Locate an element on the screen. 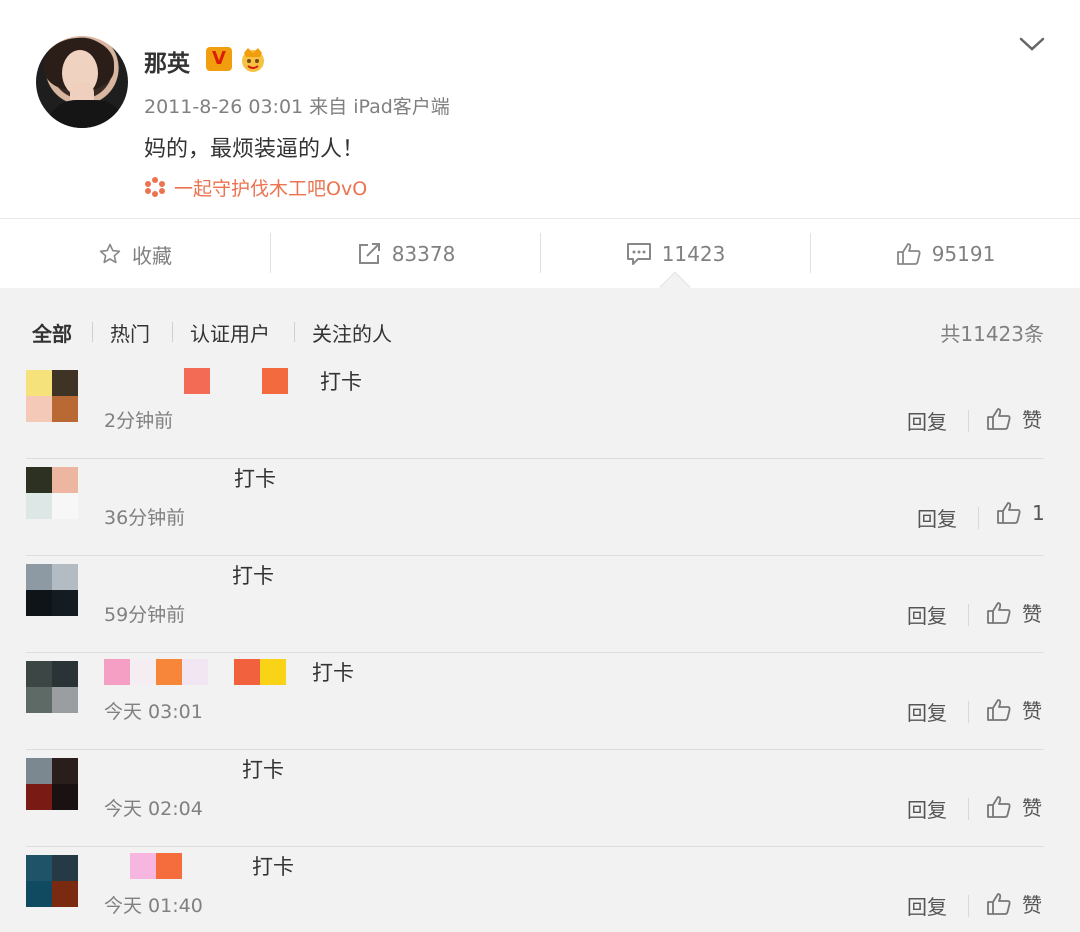 This screenshot has height=932, width=1080. comment-icon is located at coordinates (638, 254).